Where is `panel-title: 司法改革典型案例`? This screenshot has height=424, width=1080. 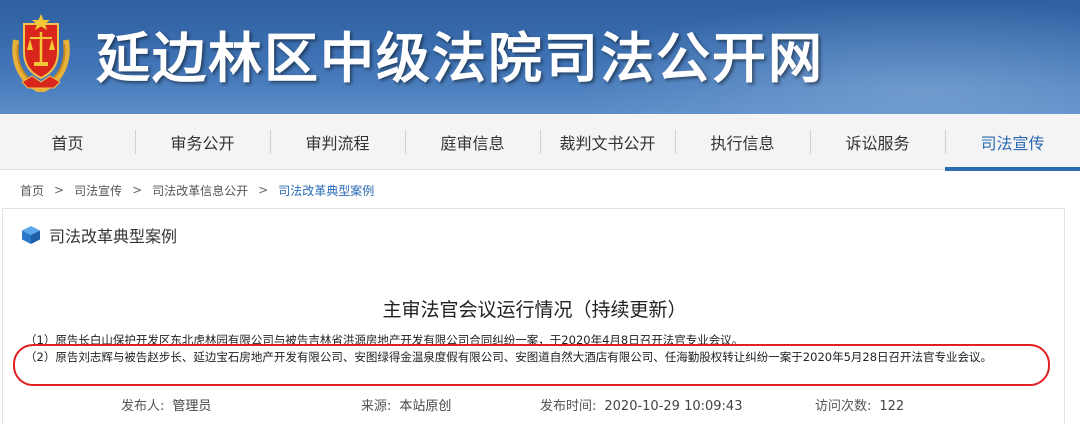 panel-title: 司法改革典型案例 is located at coordinates (113, 236).